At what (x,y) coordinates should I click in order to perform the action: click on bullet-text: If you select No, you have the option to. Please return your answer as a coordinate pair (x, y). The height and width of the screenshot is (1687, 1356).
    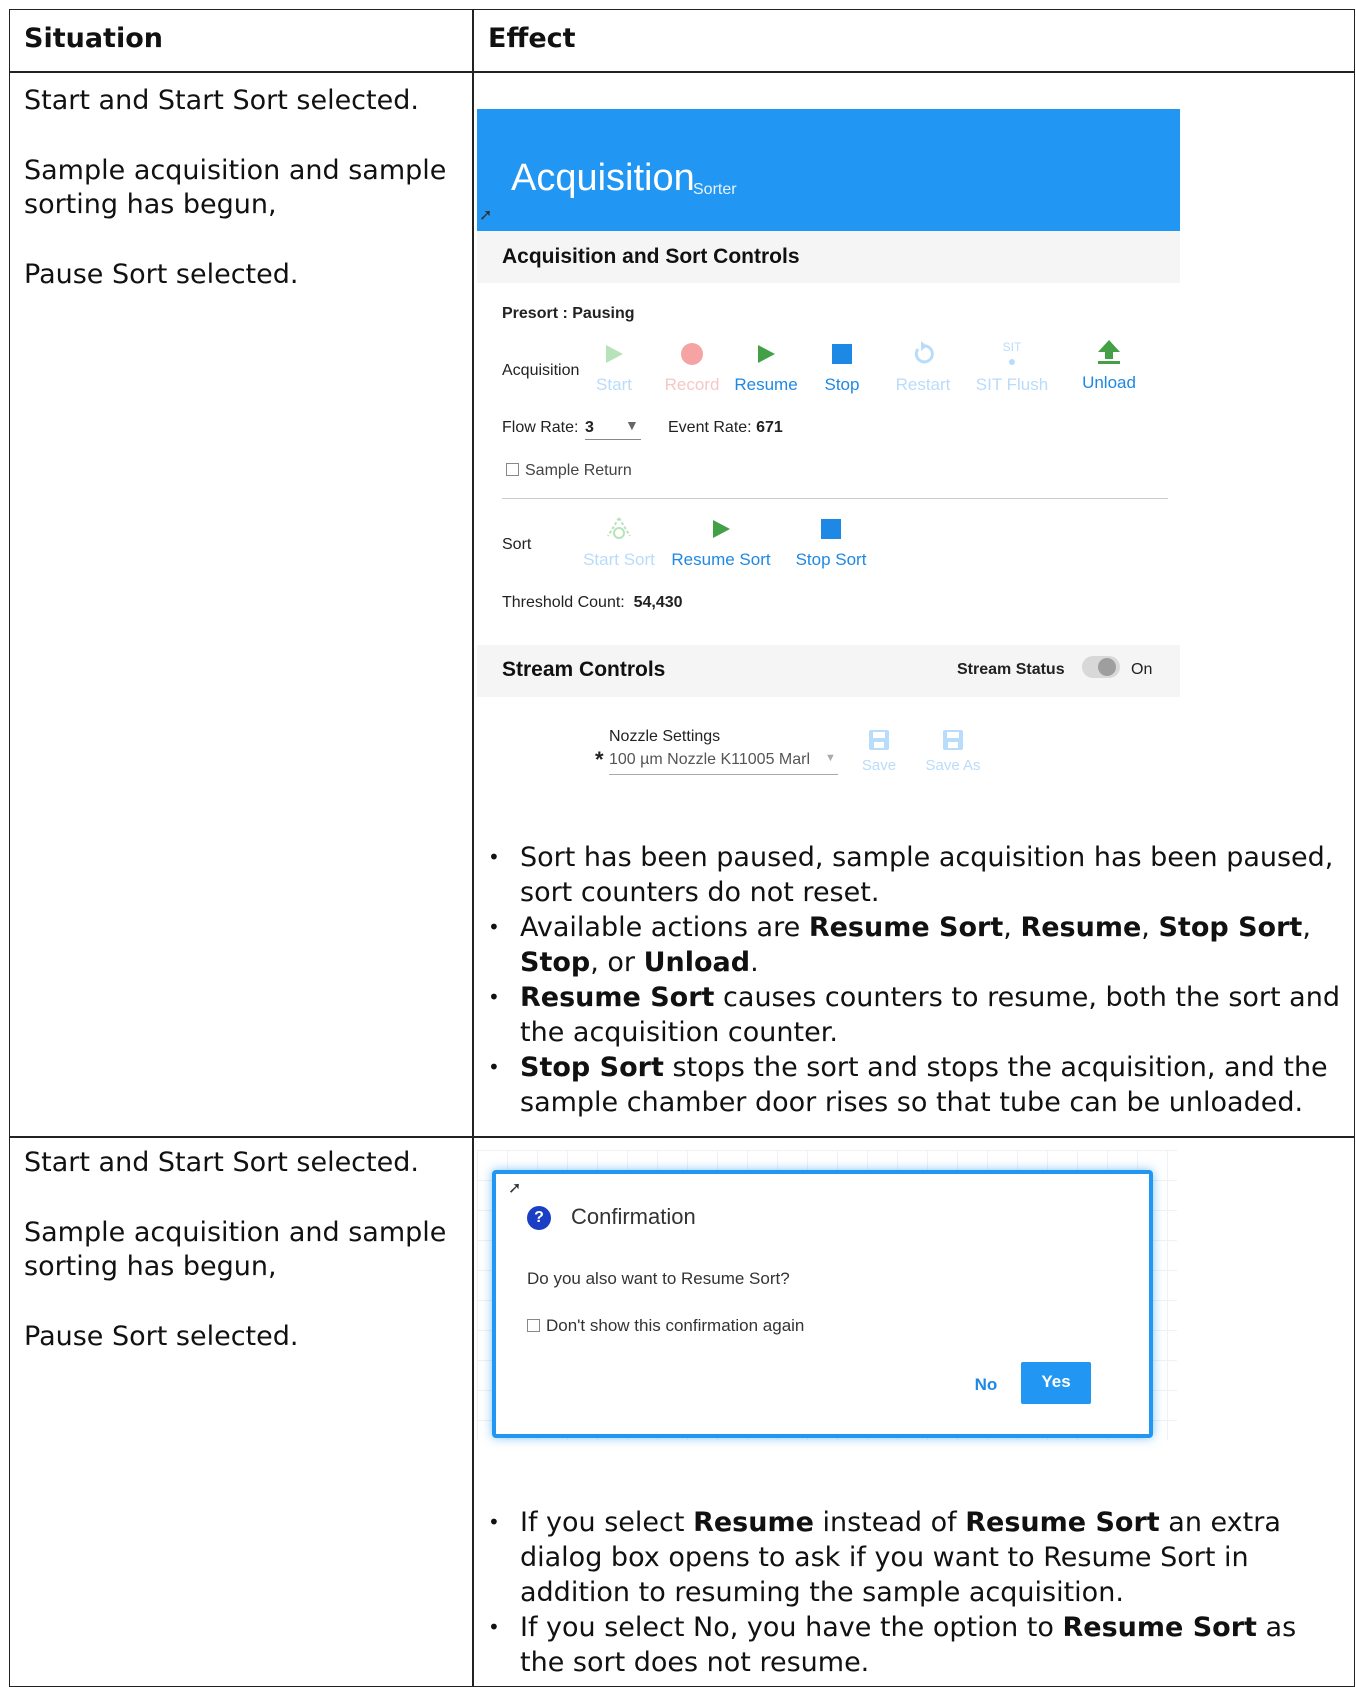
    Looking at the image, I should click on (791, 1627).